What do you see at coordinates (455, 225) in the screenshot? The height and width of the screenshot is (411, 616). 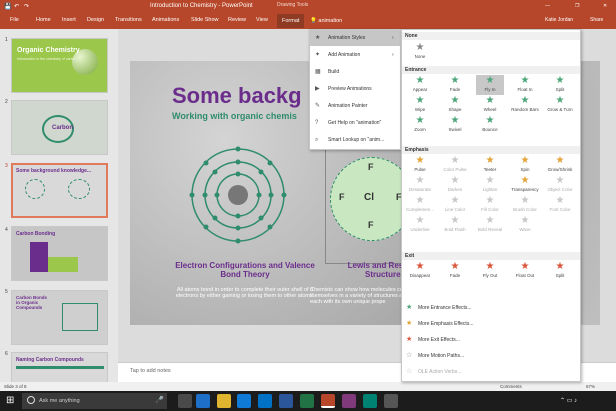 I see `effect-emphasis-bold-flash: ★ Bold Flash` at bounding box center [455, 225].